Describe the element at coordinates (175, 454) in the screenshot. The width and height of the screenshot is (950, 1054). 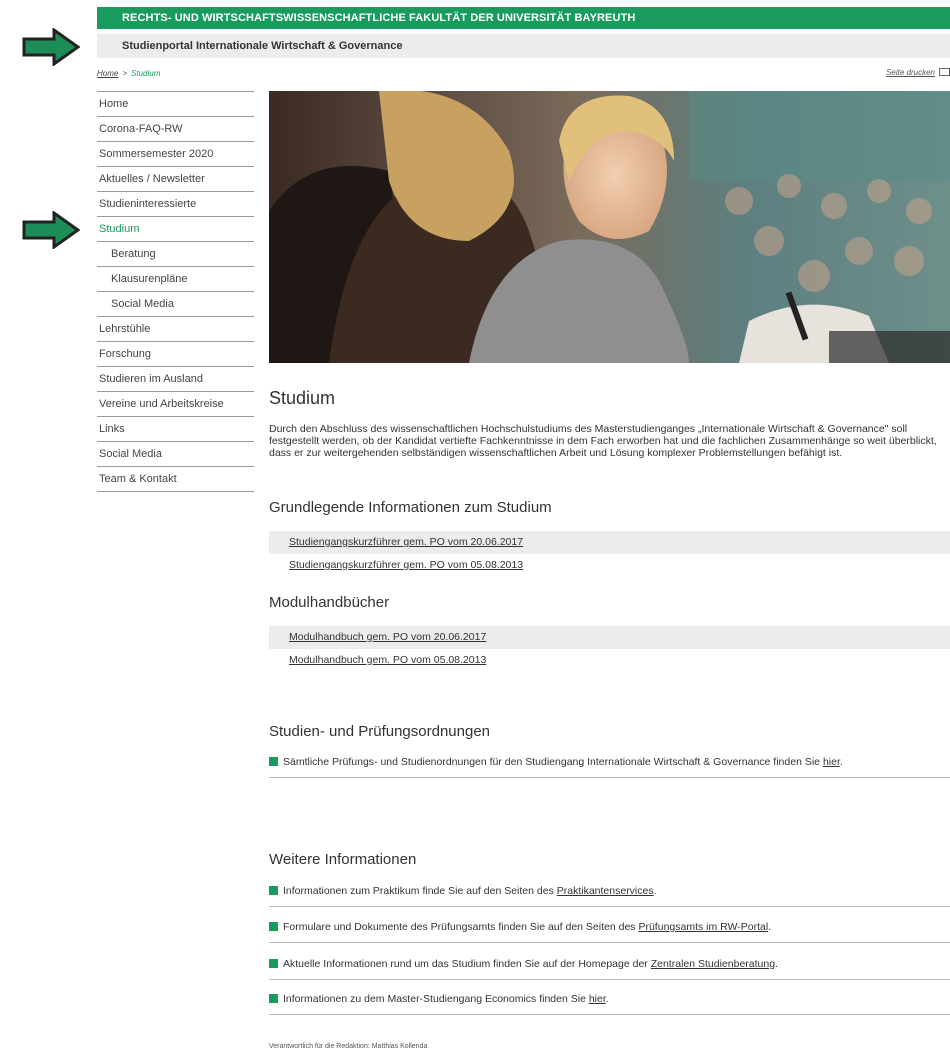
I see `sidebar-item-social-media: Social Media` at that location.